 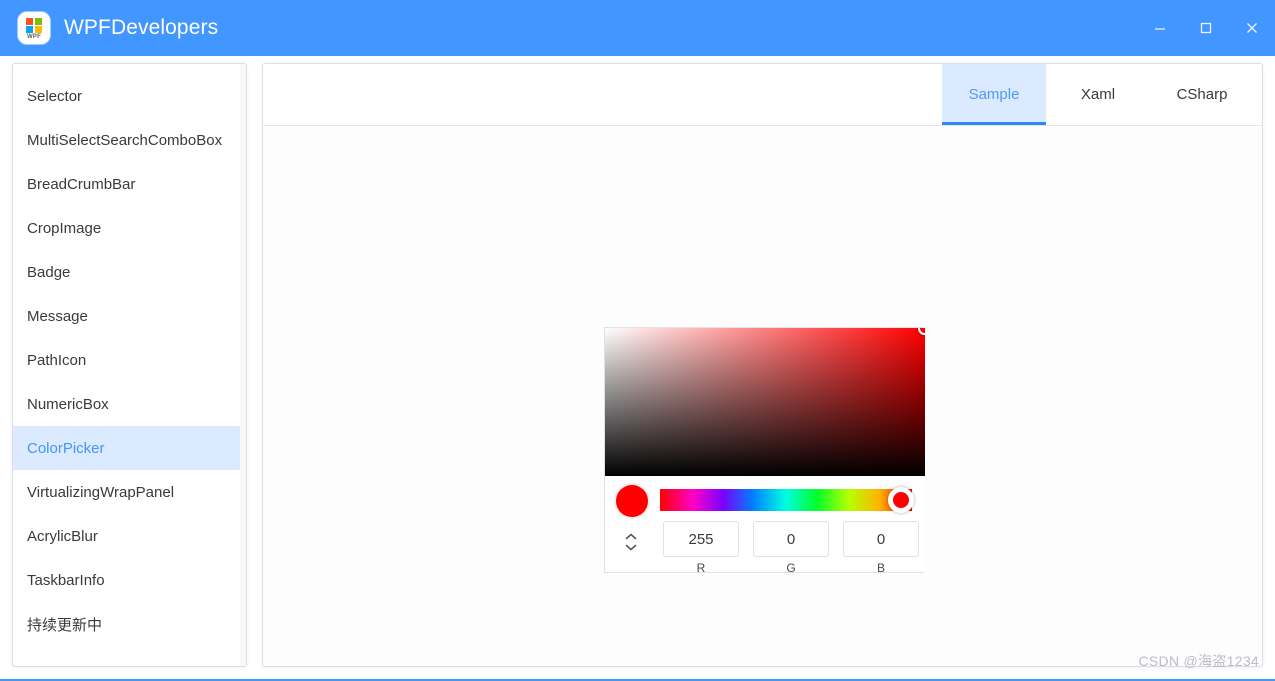 I want to click on app-logo-icon: WPF, so click(x=34, y=28).